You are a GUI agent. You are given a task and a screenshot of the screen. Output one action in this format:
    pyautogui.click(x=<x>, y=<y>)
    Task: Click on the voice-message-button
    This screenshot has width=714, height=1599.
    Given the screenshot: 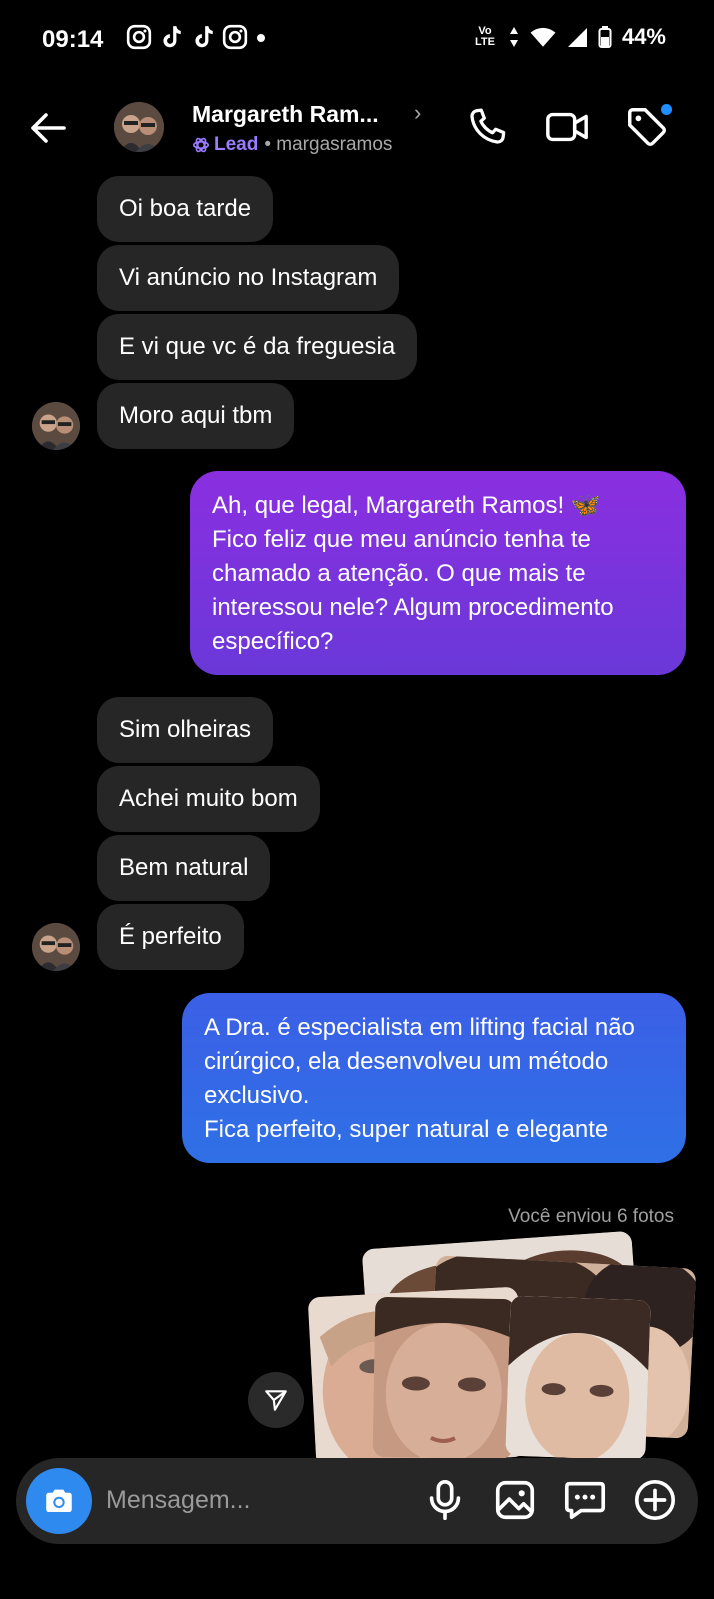 What is the action you would take?
    pyautogui.click(x=445, y=1500)
    